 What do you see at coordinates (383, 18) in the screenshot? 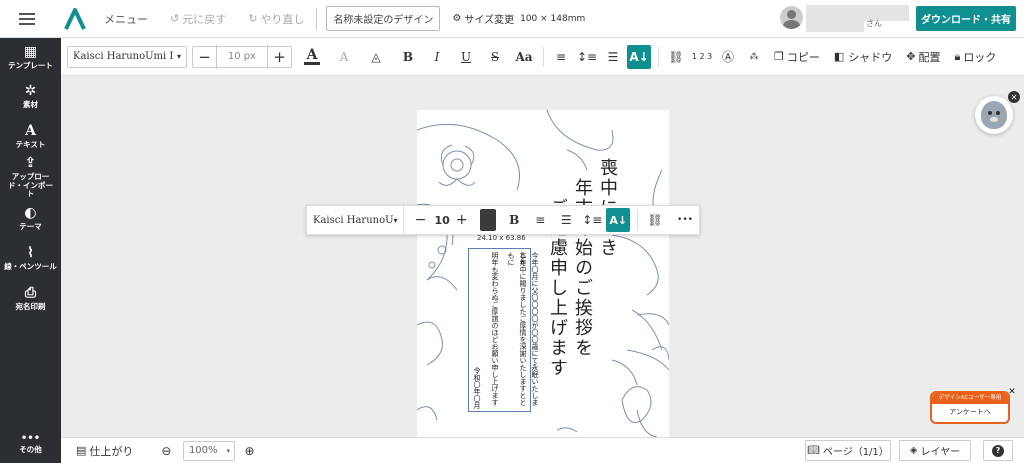
I see `design-name-field: 名称未設定のデザイン` at bounding box center [383, 18].